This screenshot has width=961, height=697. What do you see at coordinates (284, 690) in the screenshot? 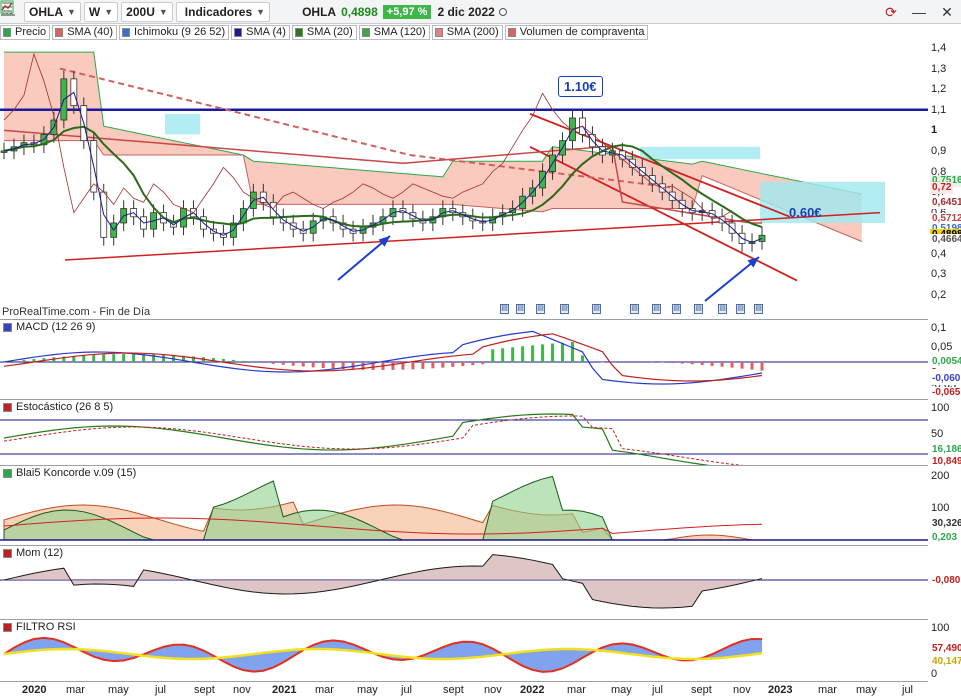
I see `time-tick: 2021` at bounding box center [284, 690].